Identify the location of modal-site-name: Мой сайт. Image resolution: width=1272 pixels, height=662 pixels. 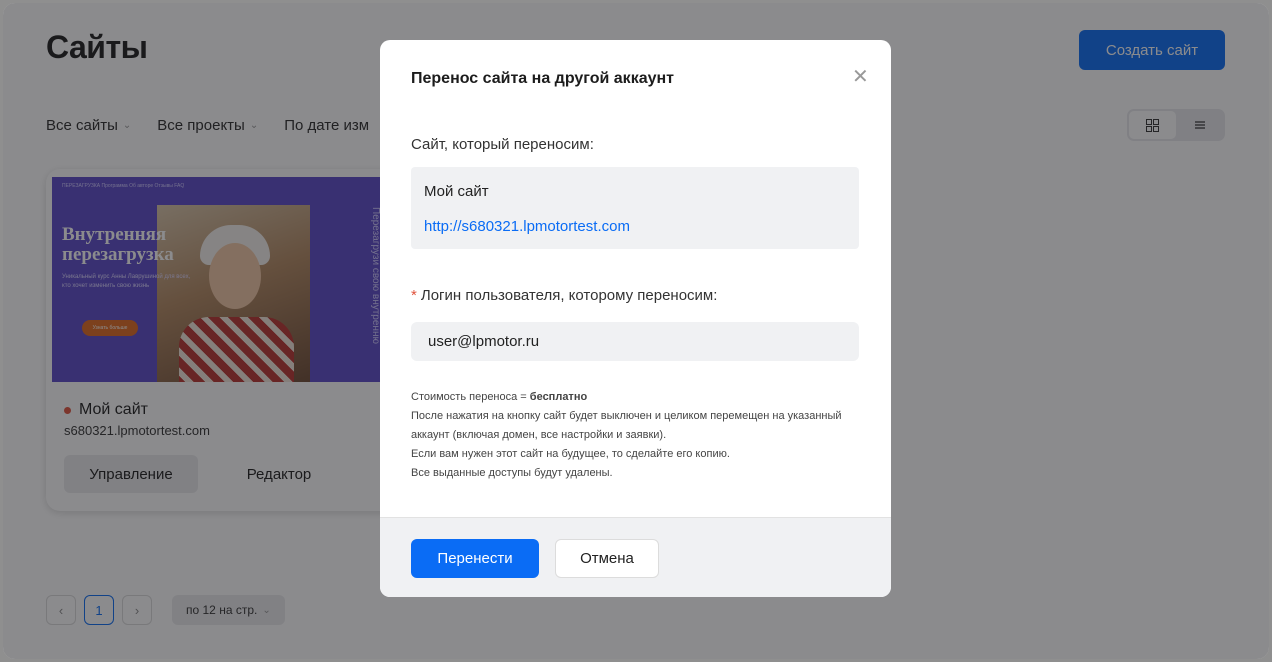
(456, 191).